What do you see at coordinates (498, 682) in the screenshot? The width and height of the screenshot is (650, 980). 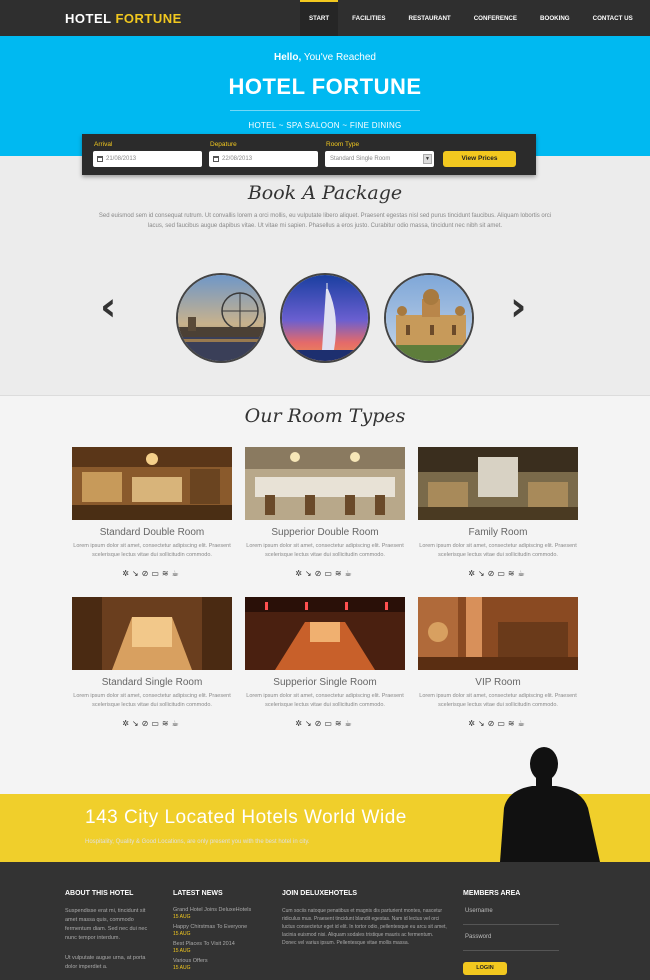 I see `room-name: VIP Room` at bounding box center [498, 682].